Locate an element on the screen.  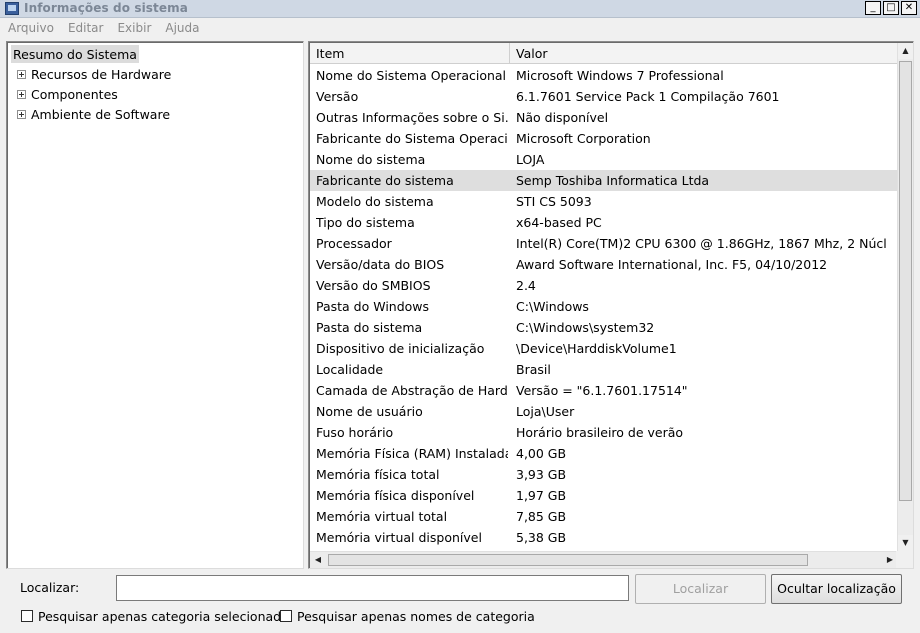
tree-item-componentes: Componentes is located at coordinates (64, 94).